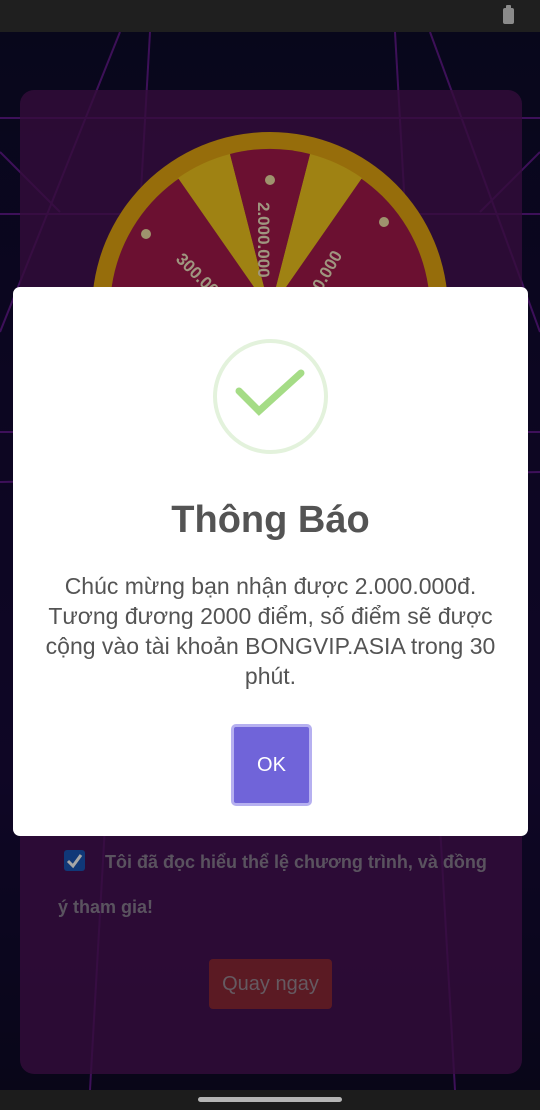 This screenshot has width=540, height=1110. Describe the element at coordinates (270, 520) in the screenshot. I see `dialog-title: Thông Báo` at that location.